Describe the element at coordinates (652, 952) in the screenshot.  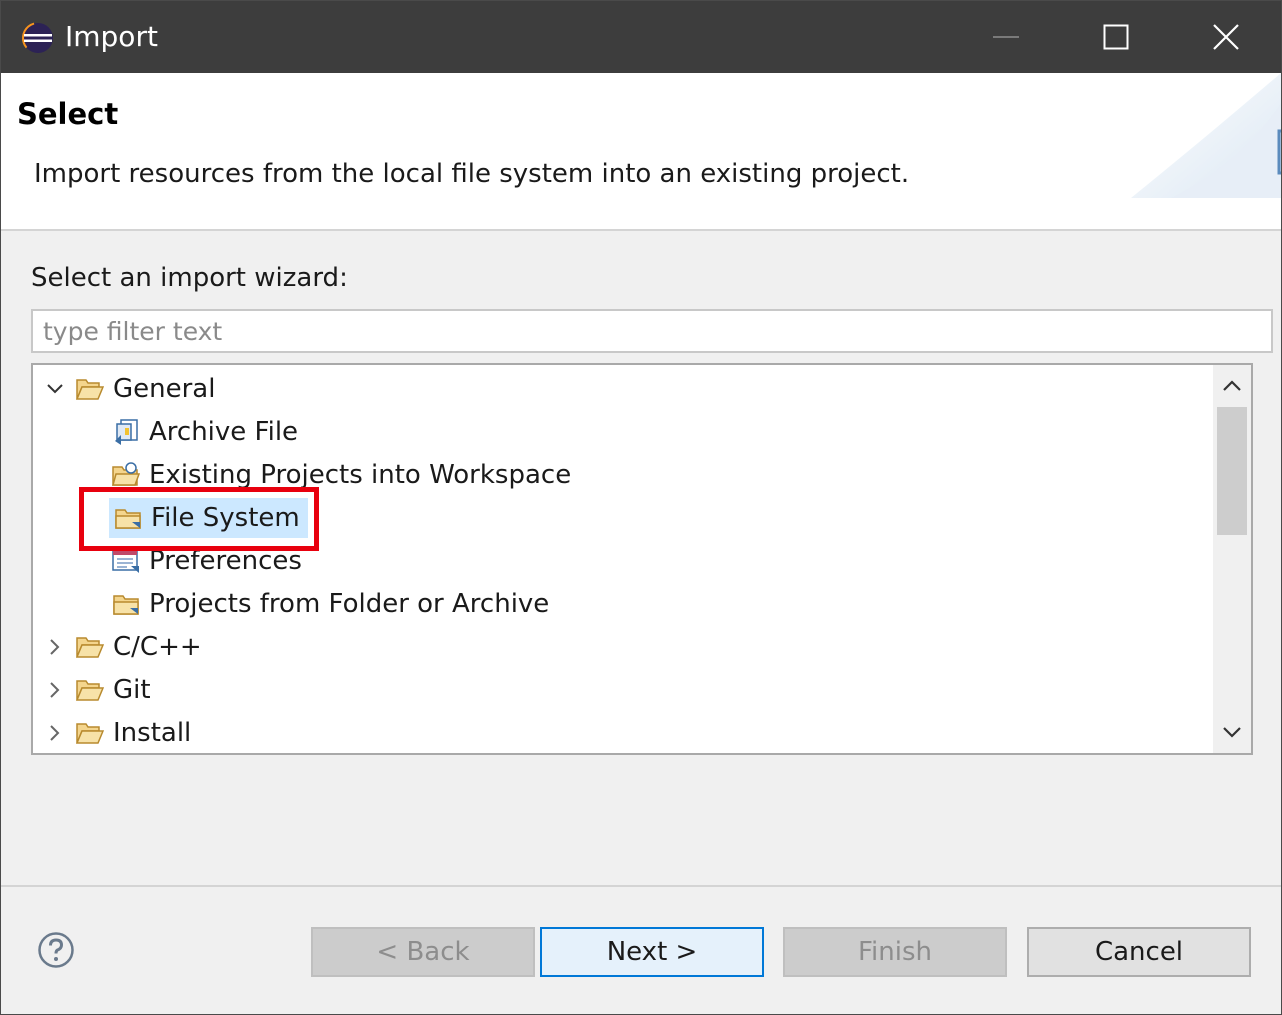
I see `next-button: Next >` at that location.